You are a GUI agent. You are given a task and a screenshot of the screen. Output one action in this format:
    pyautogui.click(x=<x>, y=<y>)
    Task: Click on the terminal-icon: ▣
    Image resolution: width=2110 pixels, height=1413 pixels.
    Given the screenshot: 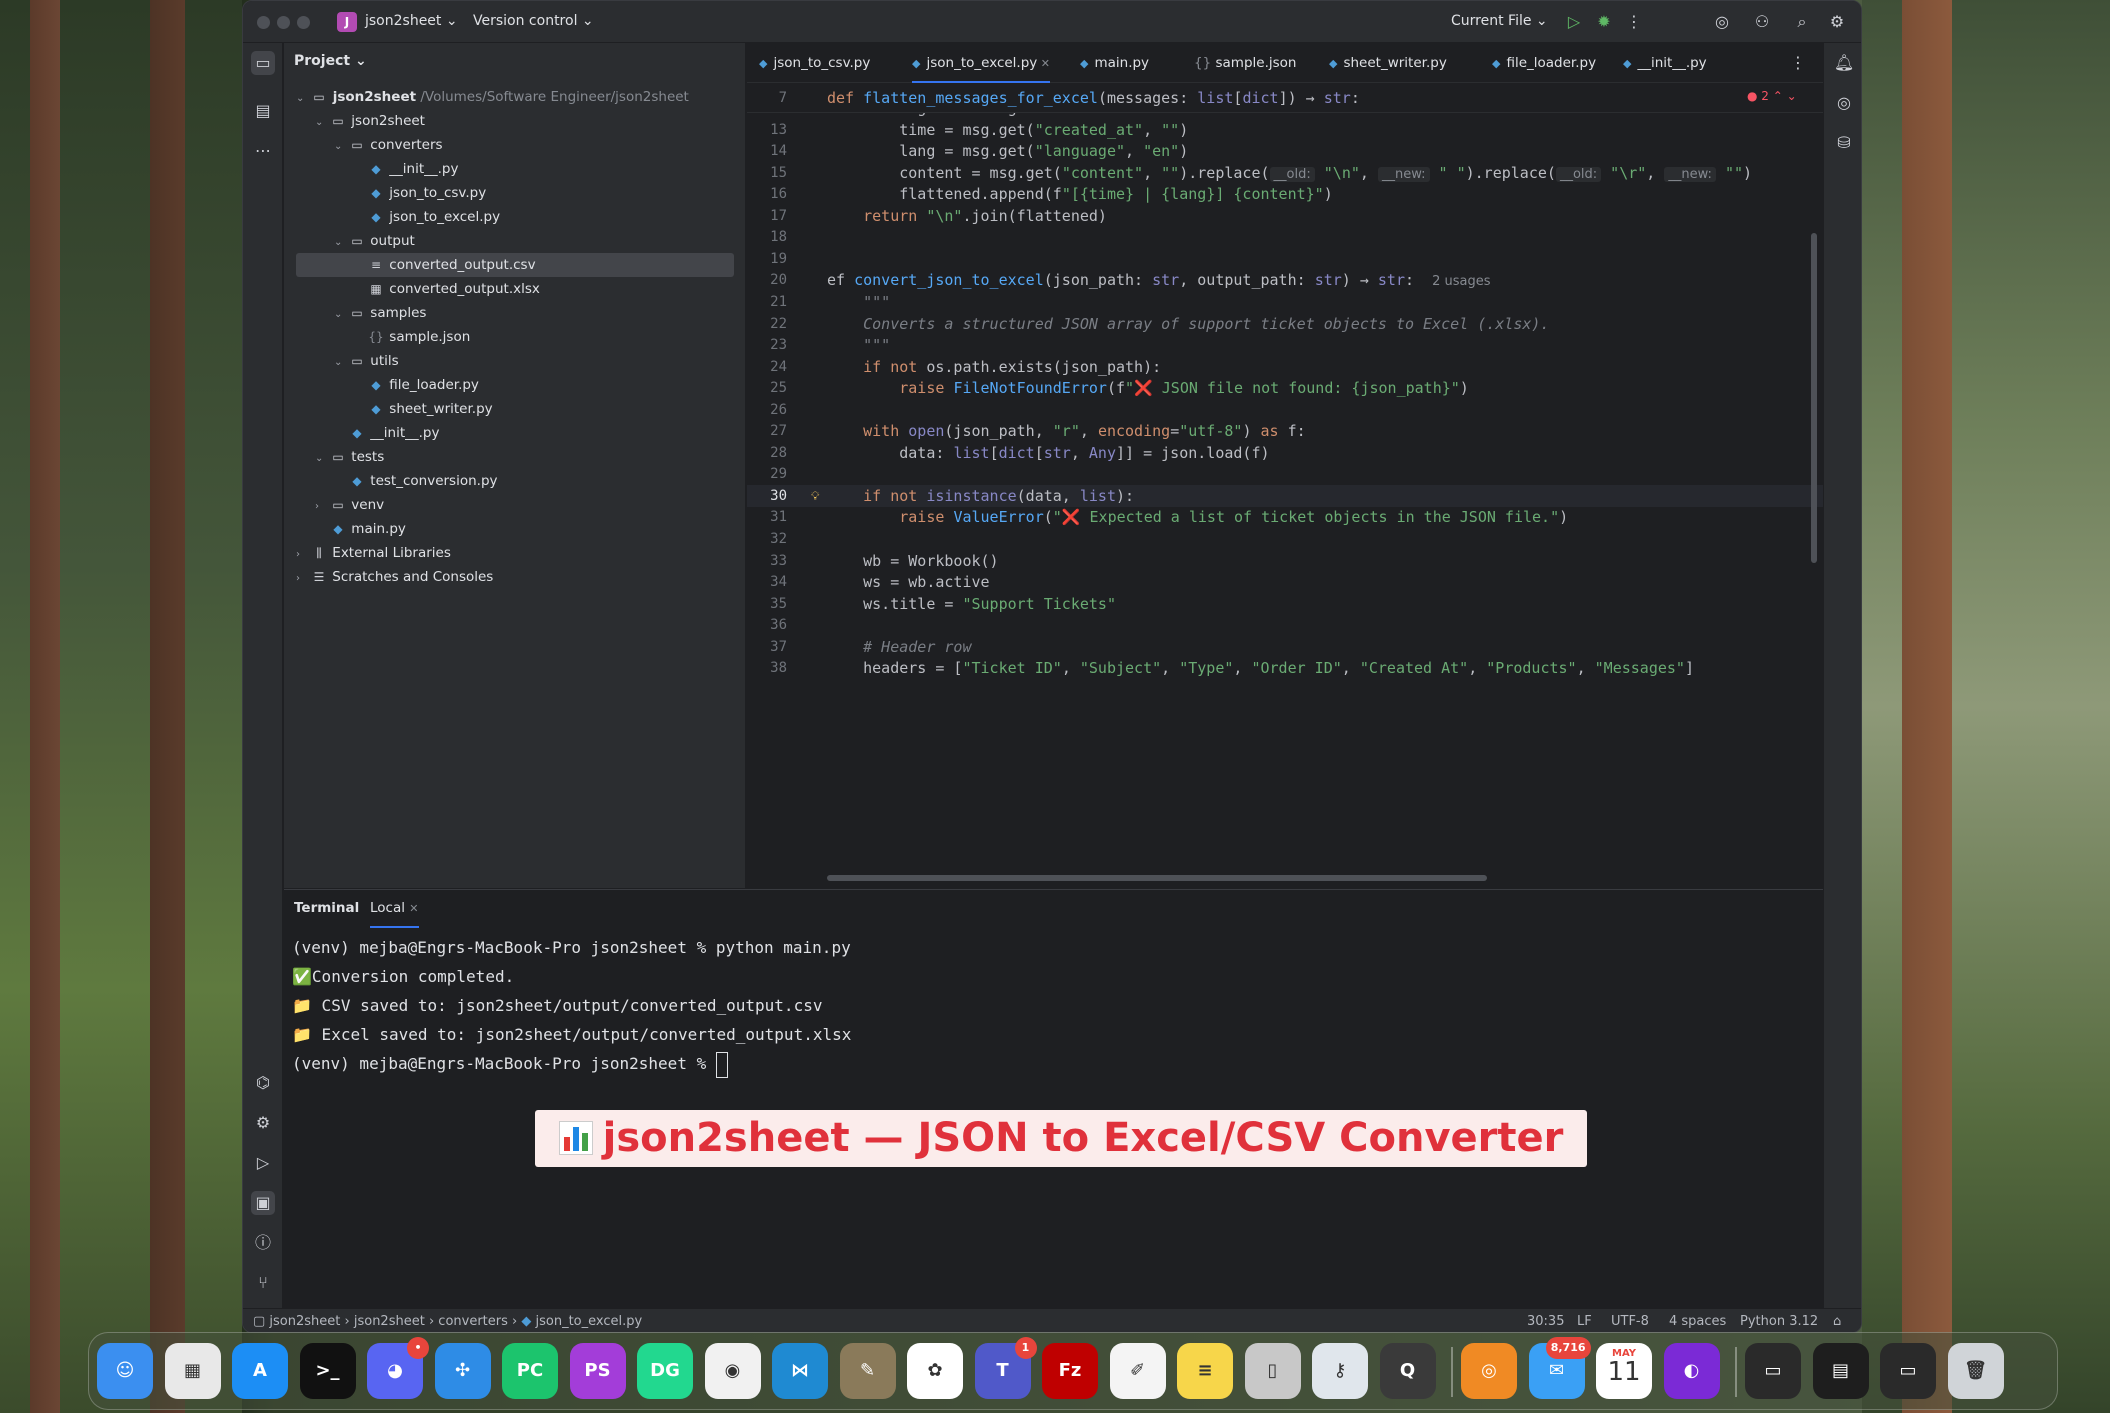 What is the action you would take?
    pyautogui.click(x=263, y=1203)
    